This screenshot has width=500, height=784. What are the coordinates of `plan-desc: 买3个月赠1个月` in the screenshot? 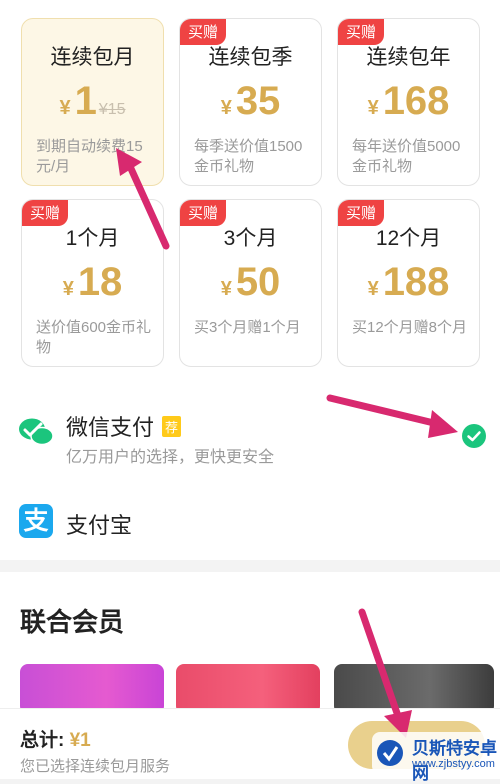 It's located at (247, 327).